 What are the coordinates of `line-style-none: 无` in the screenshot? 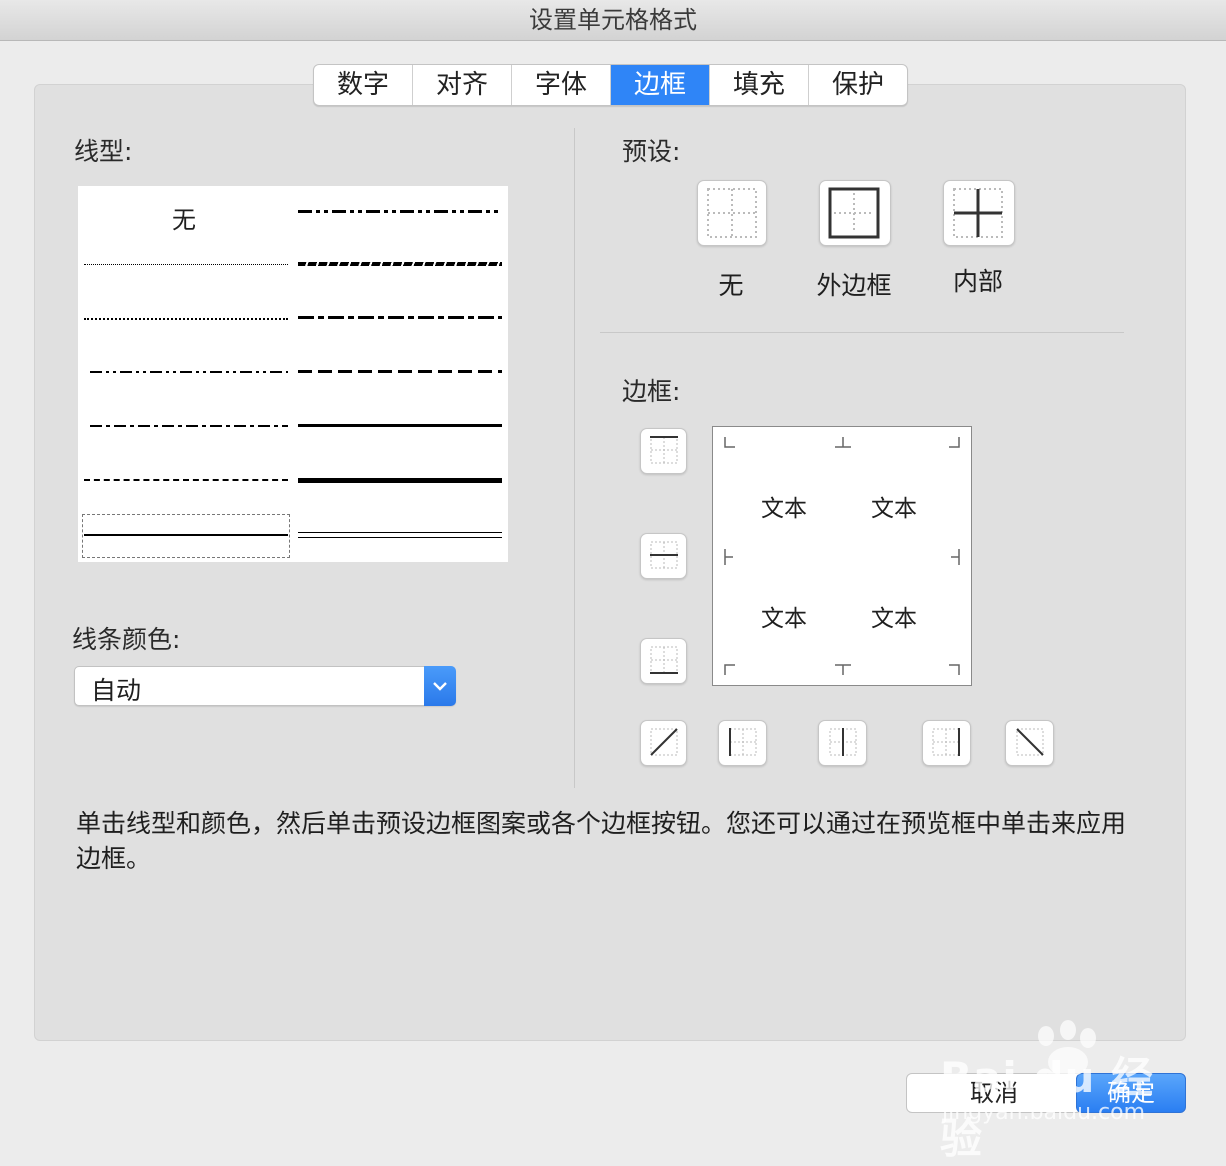 It's located at (184, 217).